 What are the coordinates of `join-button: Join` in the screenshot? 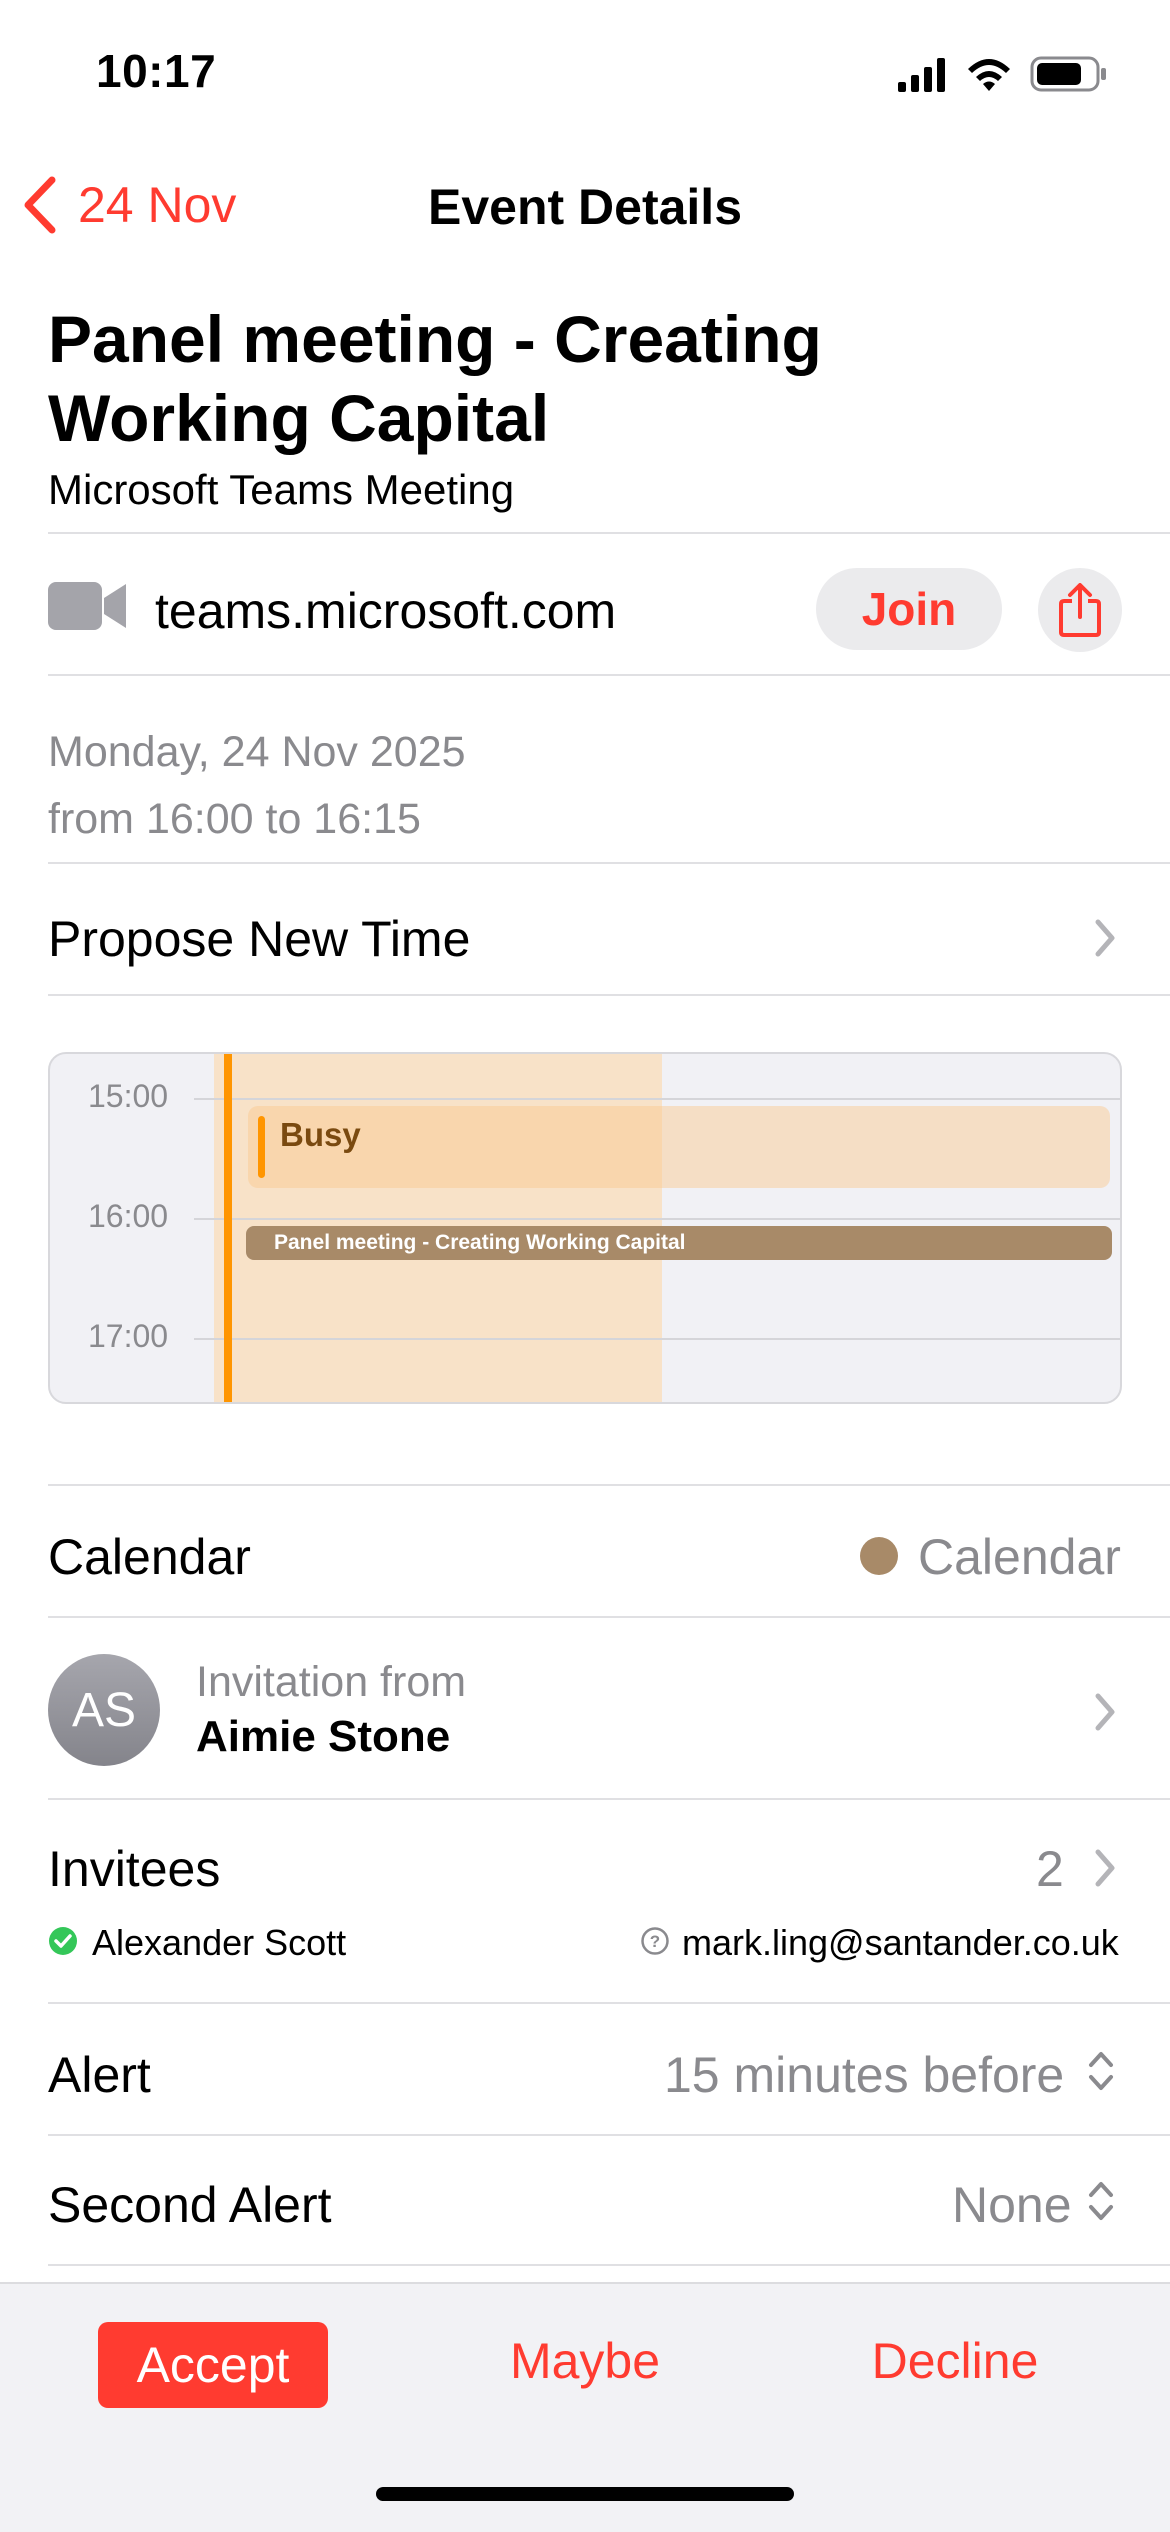 It's located at (909, 609).